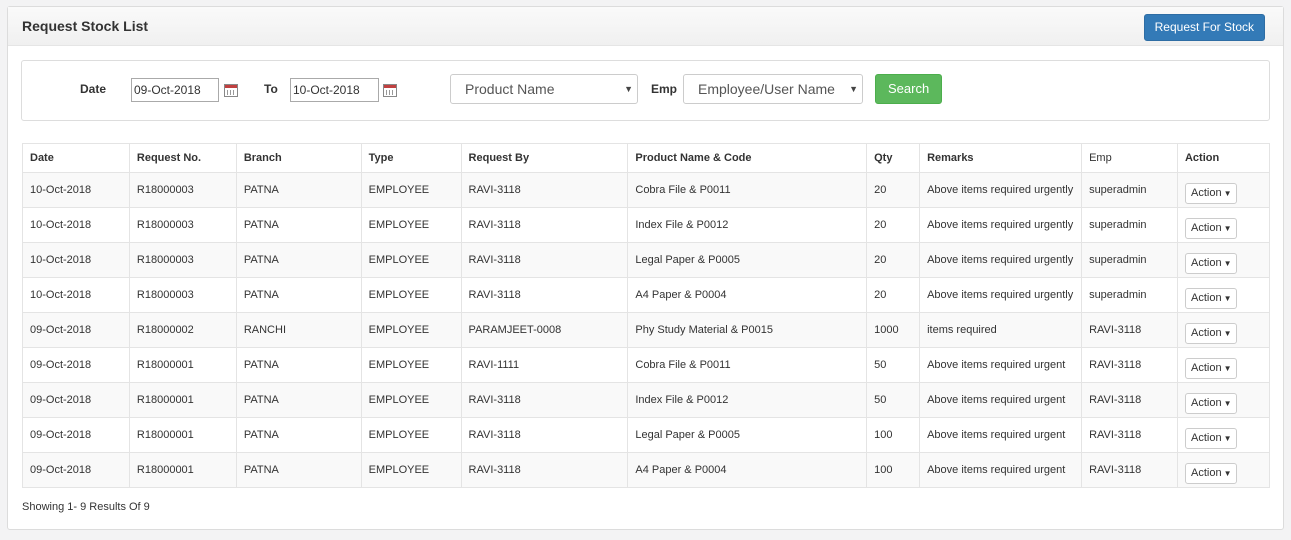 This screenshot has height=540, width=1291. What do you see at coordinates (411, 158) in the screenshot?
I see `column-header-type: Type` at bounding box center [411, 158].